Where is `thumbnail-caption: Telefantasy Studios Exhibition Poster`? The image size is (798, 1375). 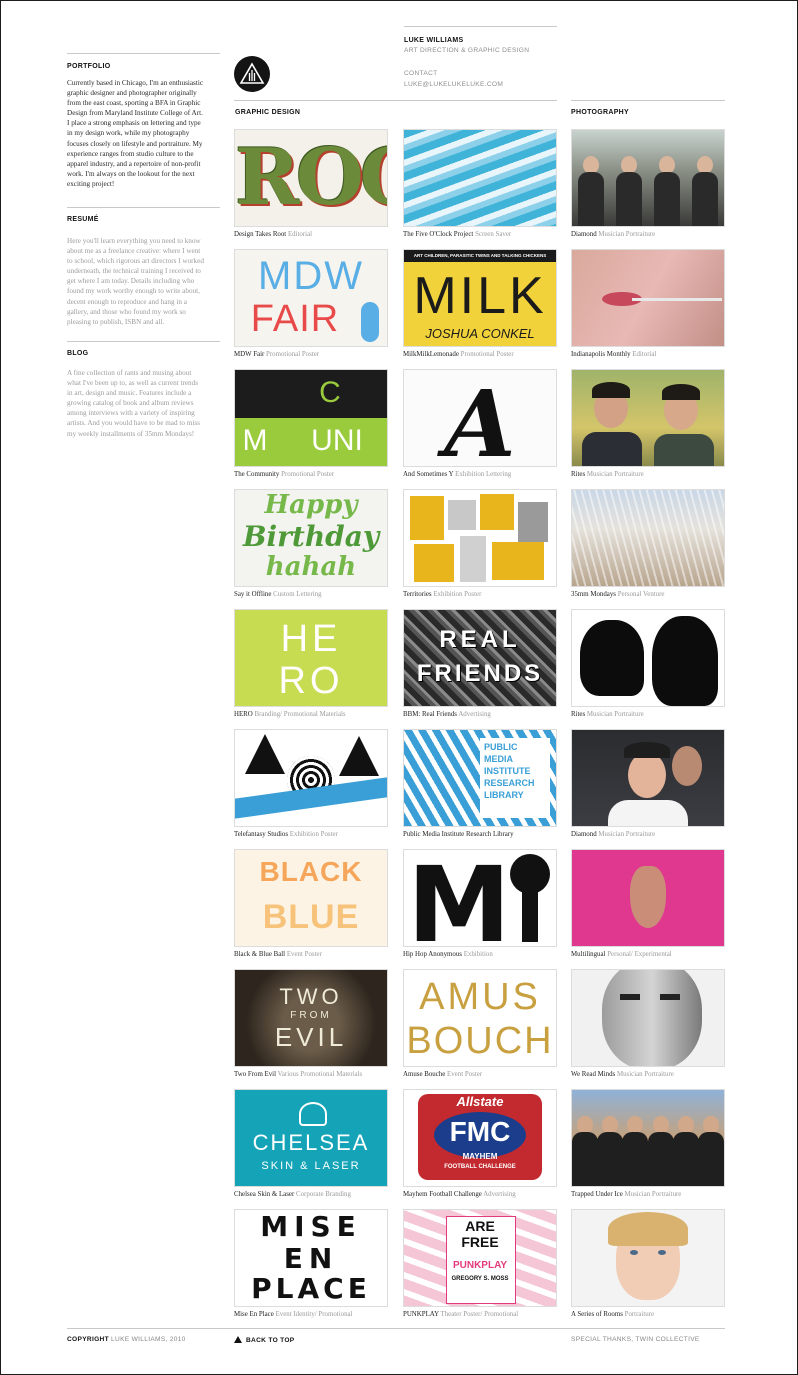 thumbnail-caption: Telefantasy Studios Exhibition Poster is located at coordinates (314, 834).